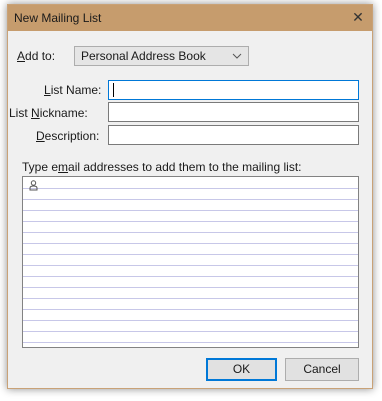 The image size is (382, 401). I want to click on list-nickname-label: List Nickname:, so click(48, 113).